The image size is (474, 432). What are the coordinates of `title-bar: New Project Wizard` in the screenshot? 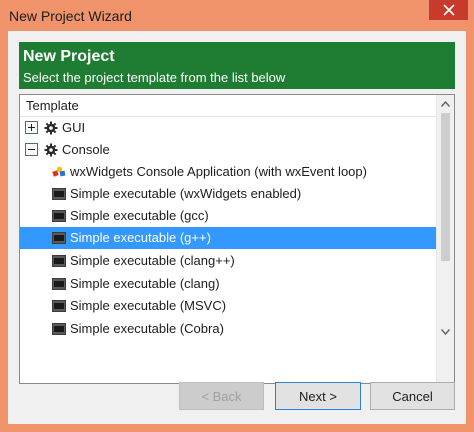 It's located at (237, 16).